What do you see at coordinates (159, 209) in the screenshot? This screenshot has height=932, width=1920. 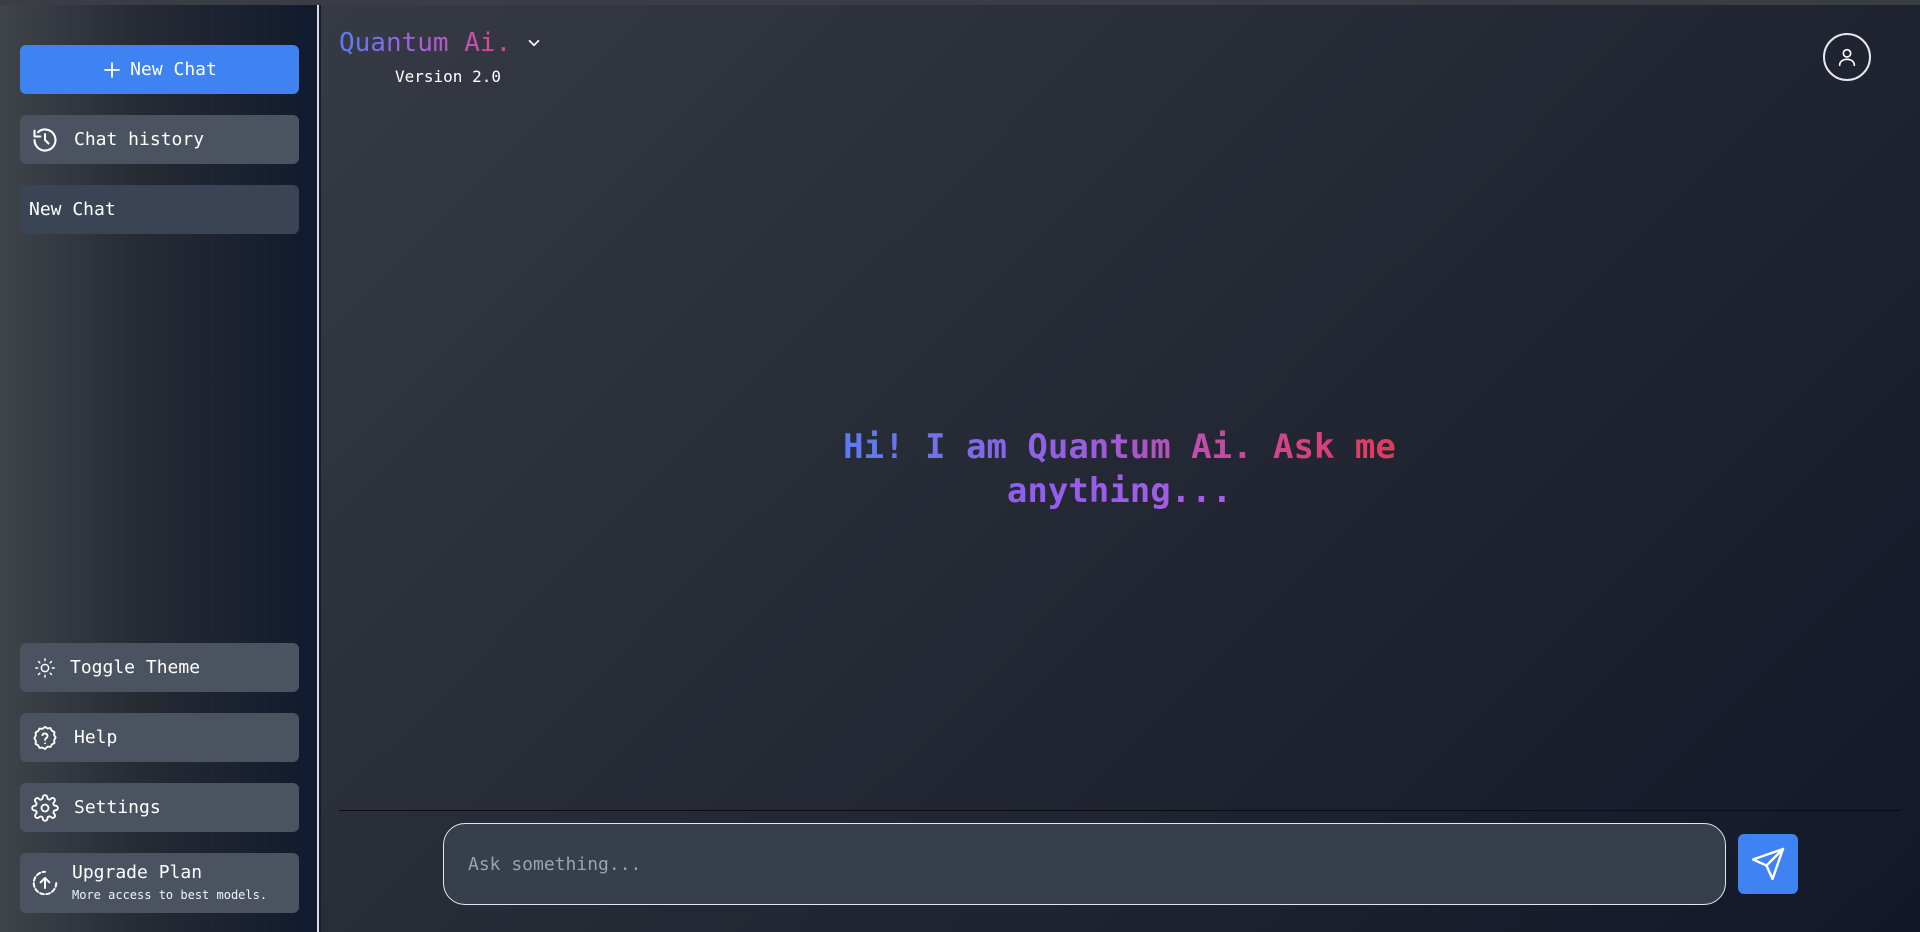 I see `recent-chat-item: New Chat` at bounding box center [159, 209].